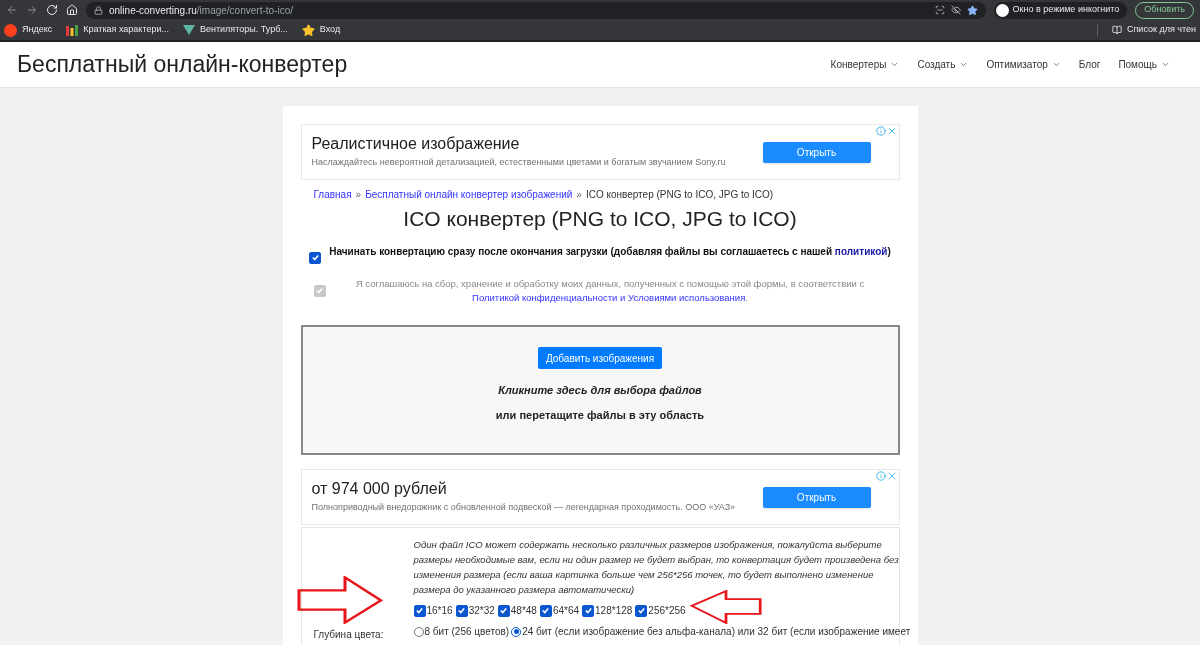 This screenshot has width=1200, height=645. What do you see at coordinates (98, 10) in the screenshot?
I see `lock-icon` at bounding box center [98, 10].